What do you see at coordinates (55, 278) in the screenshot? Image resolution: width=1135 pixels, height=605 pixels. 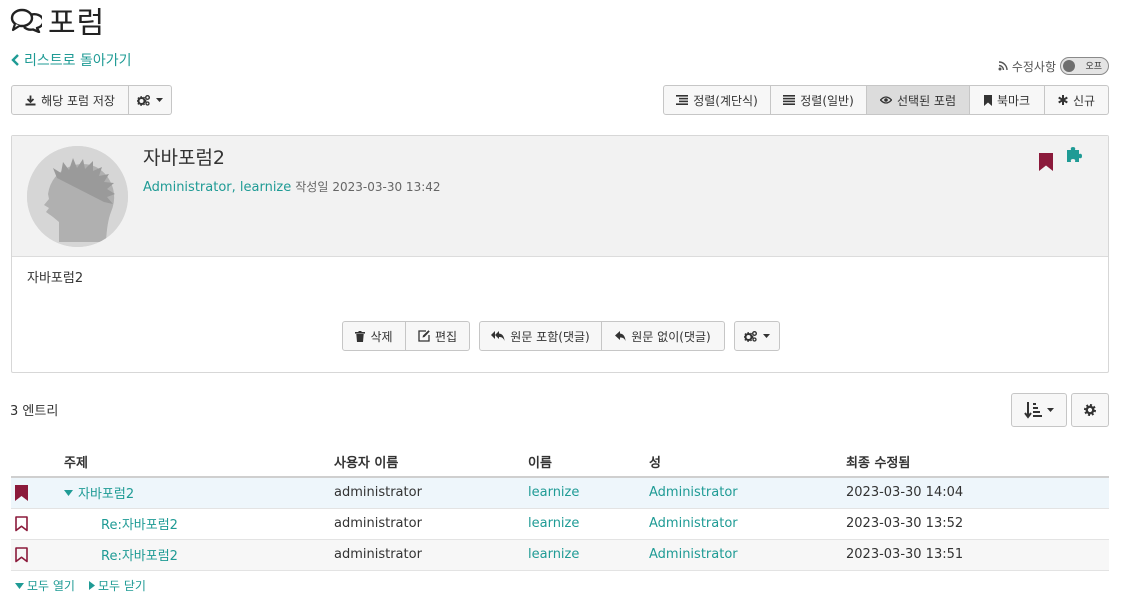 I see `message-body: 자바포럼2` at bounding box center [55, 278].